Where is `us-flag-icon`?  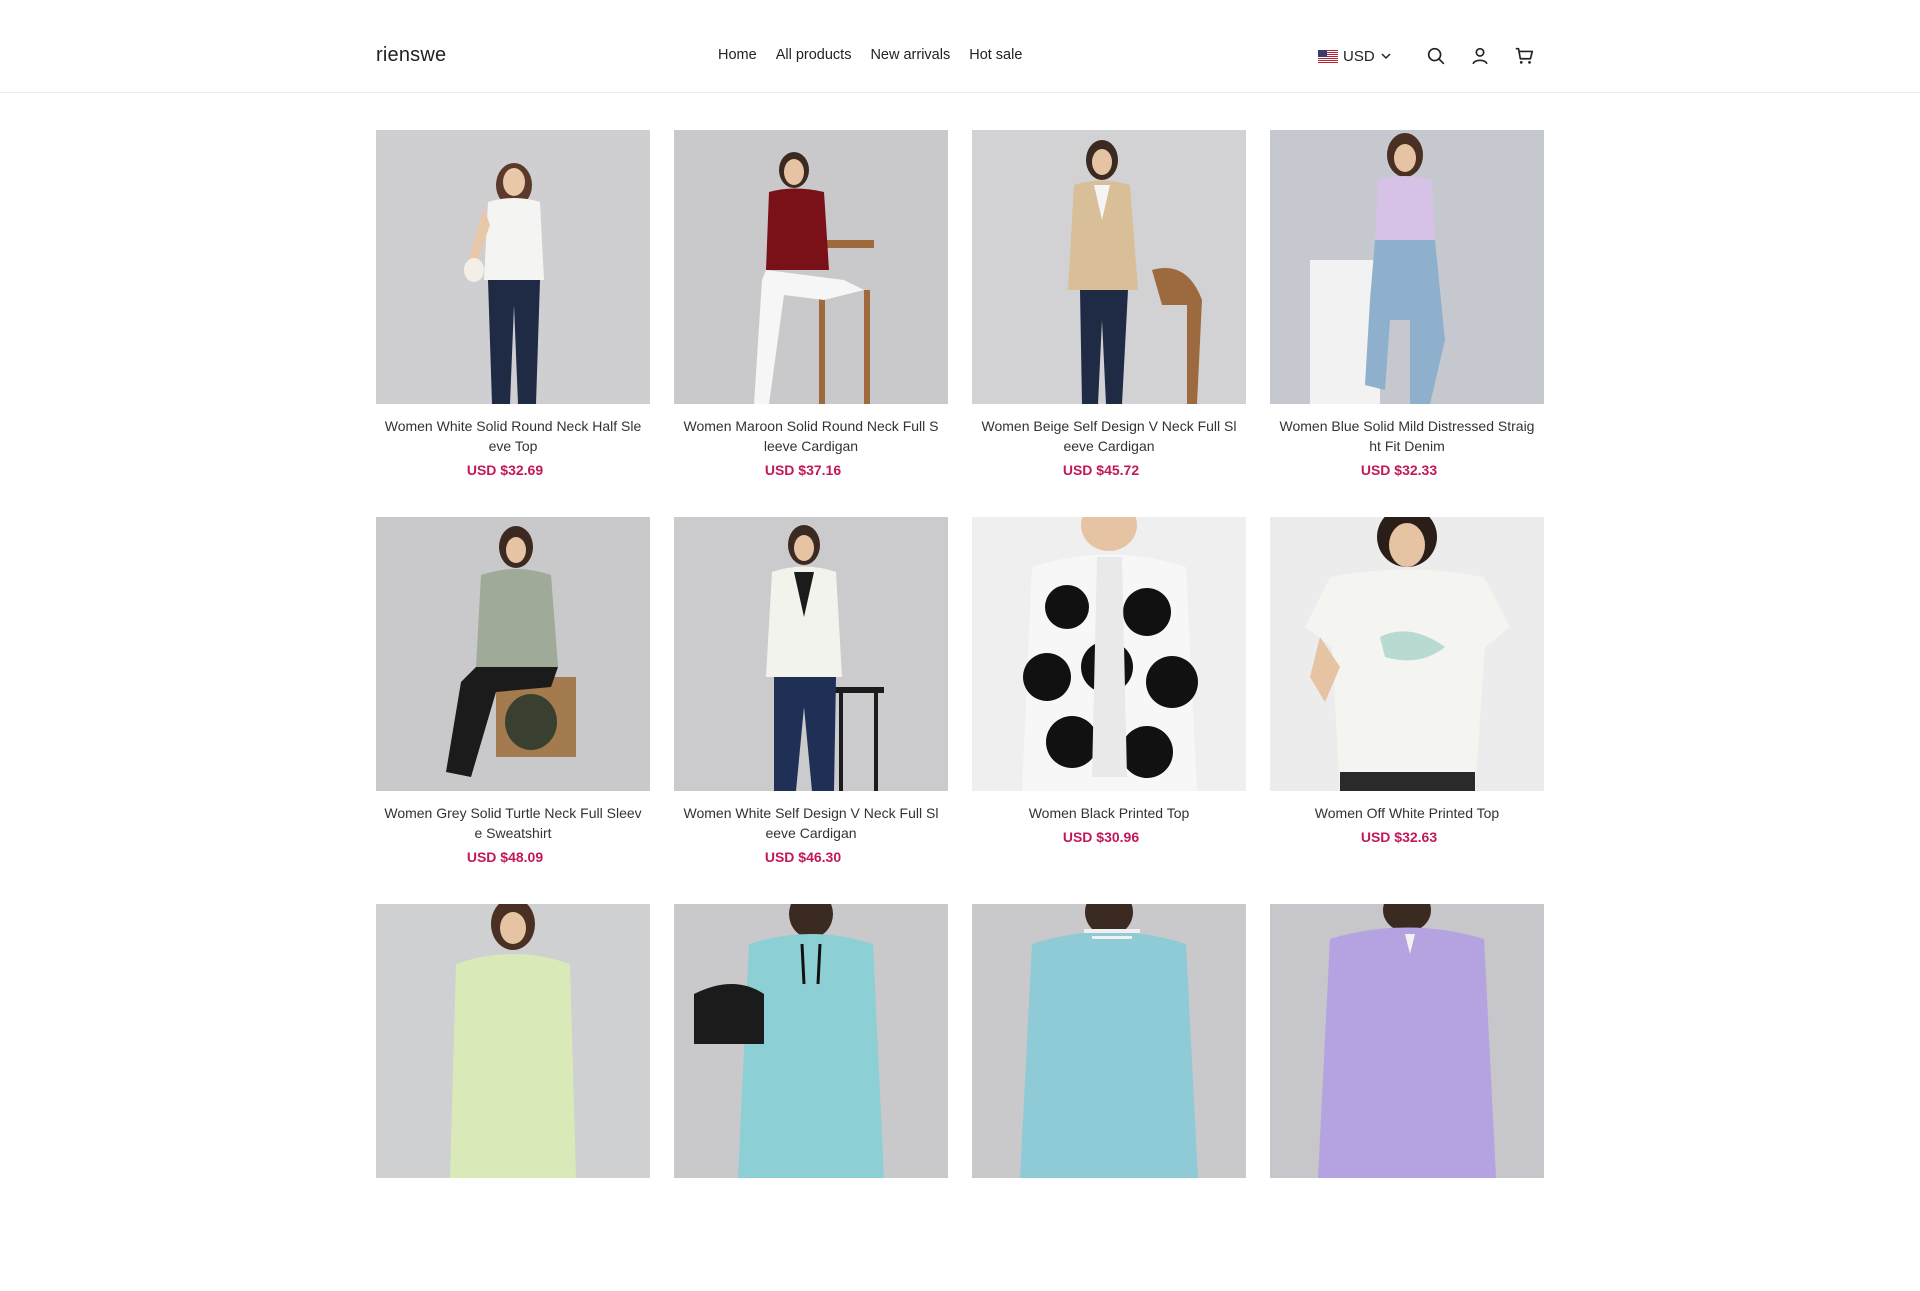 us-flag-icon is located at coordinates (1328, 56).